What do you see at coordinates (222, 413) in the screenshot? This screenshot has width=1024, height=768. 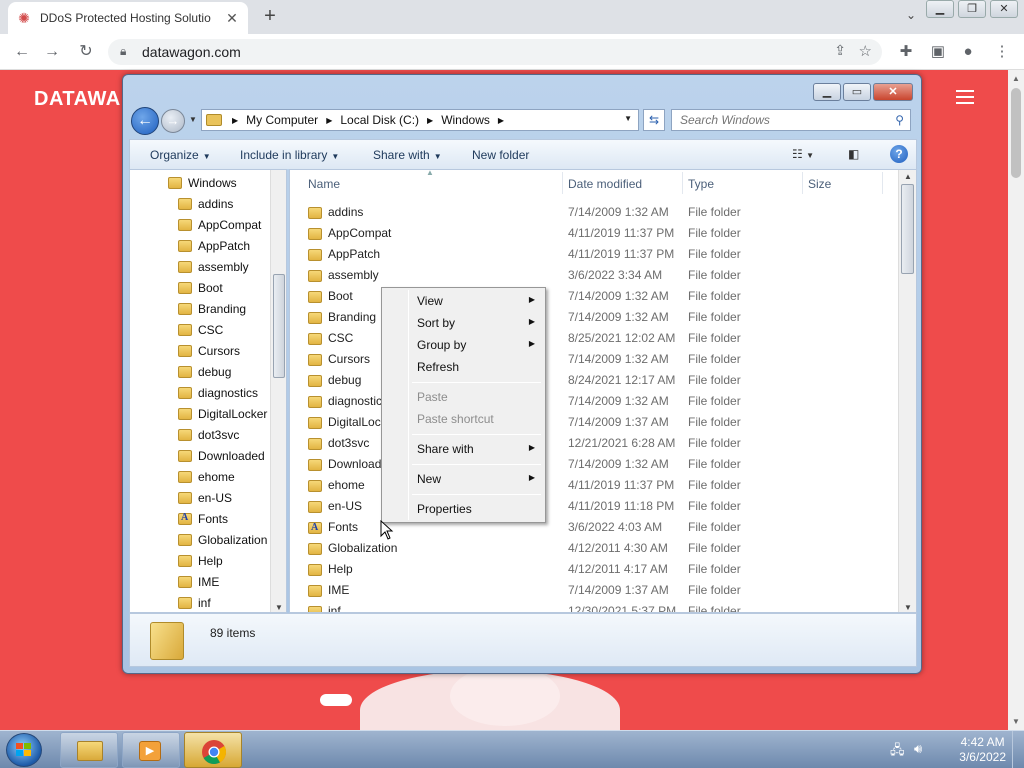 I see `nav-folder: DigitalLocker` at bounding box center [222, 413].